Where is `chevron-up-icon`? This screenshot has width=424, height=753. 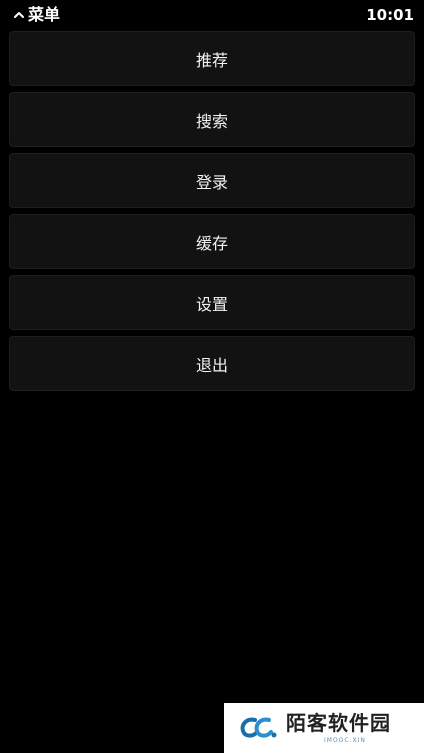
chevron-up-icon is located at coordinates (19, 15).